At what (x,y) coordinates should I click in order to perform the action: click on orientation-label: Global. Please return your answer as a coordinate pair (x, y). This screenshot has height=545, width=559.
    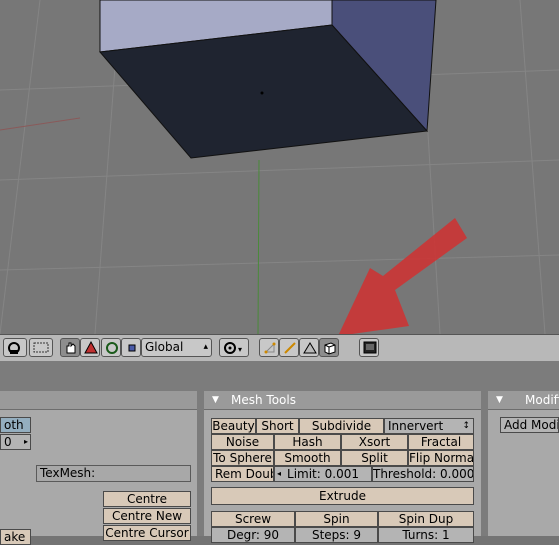
    Looking at the image, I should click on (164, 347).